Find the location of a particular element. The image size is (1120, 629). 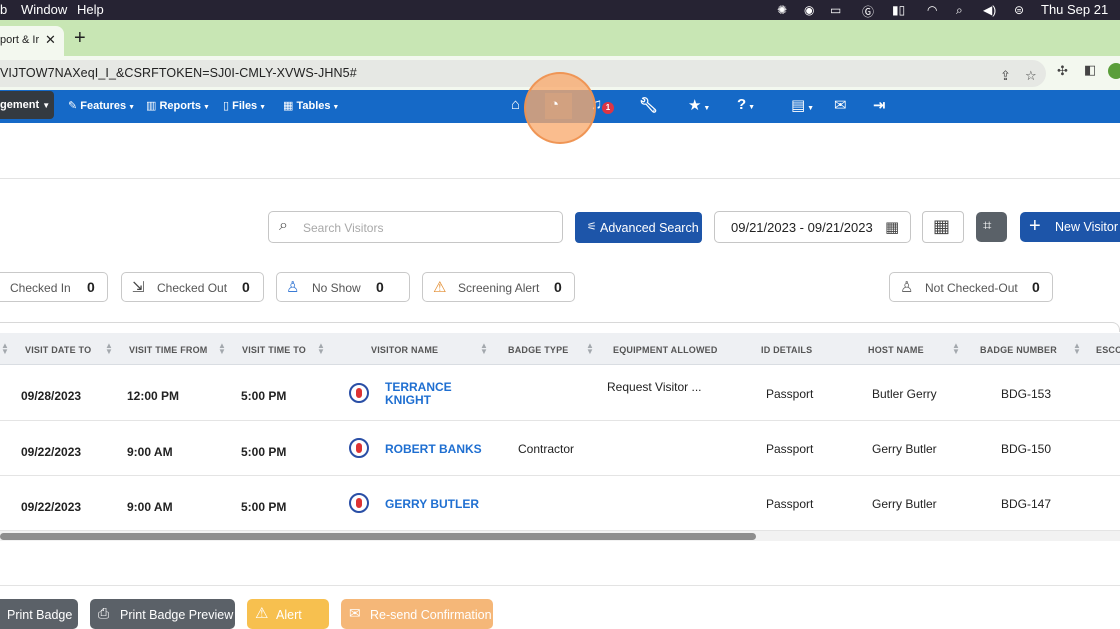

horizontal-scrollbar-thumb is located at coordinates (378, 536).